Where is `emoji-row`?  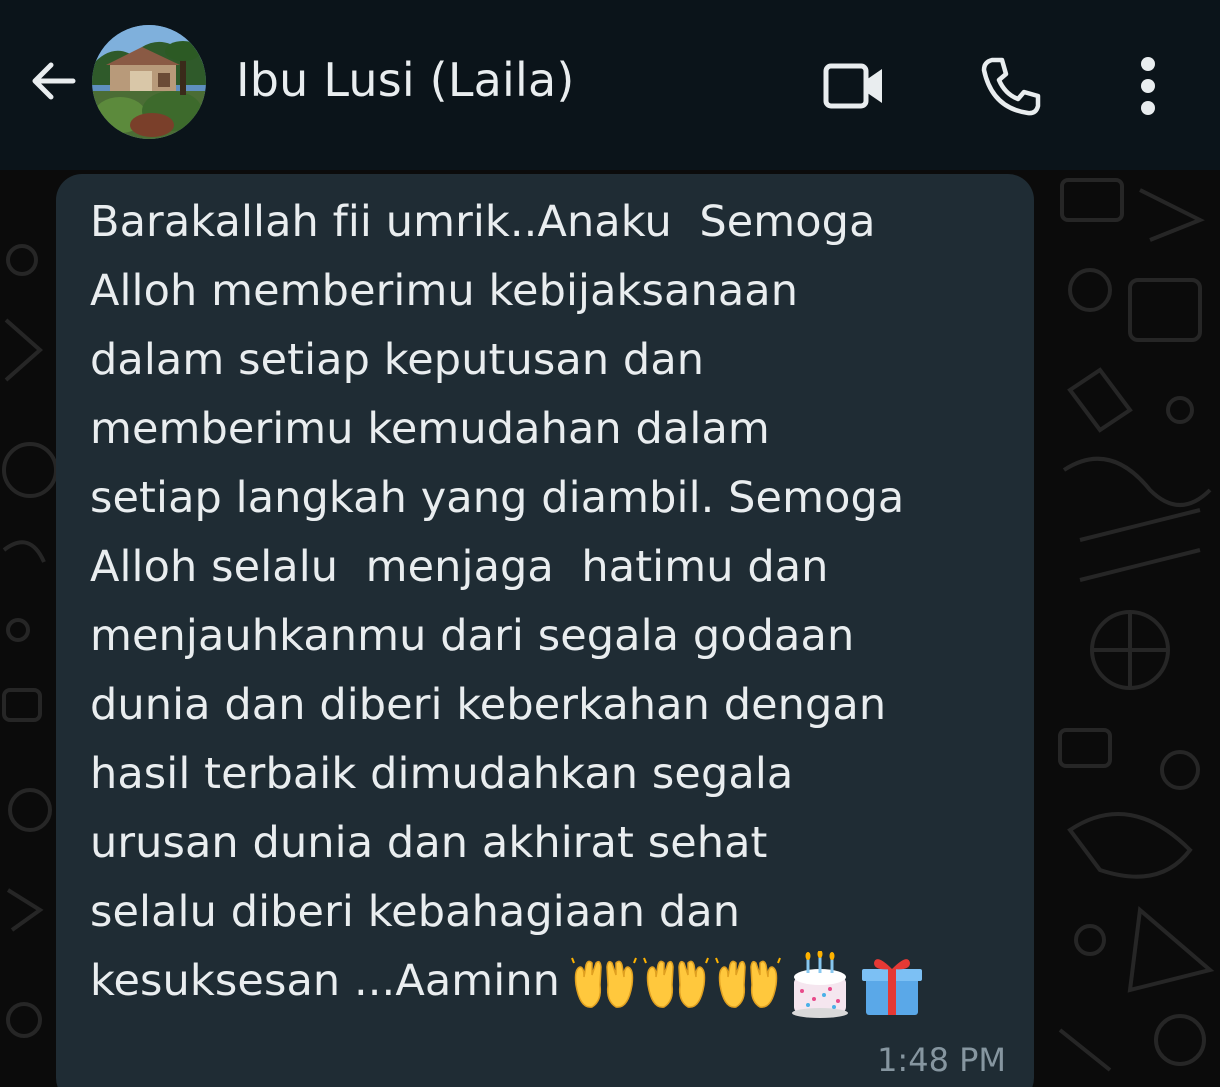 emoji-row is located at coordinates (750, 983).